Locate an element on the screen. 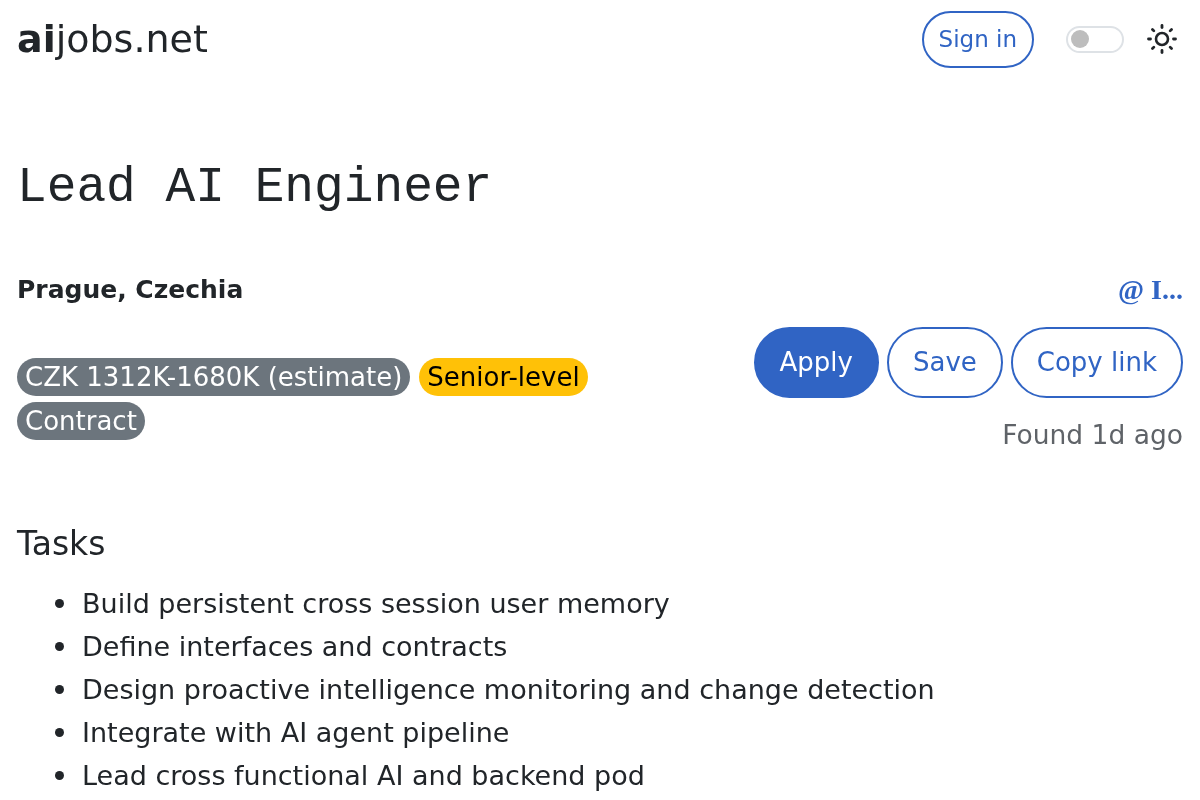  action-button: Save is located at coordinates (944, 362).